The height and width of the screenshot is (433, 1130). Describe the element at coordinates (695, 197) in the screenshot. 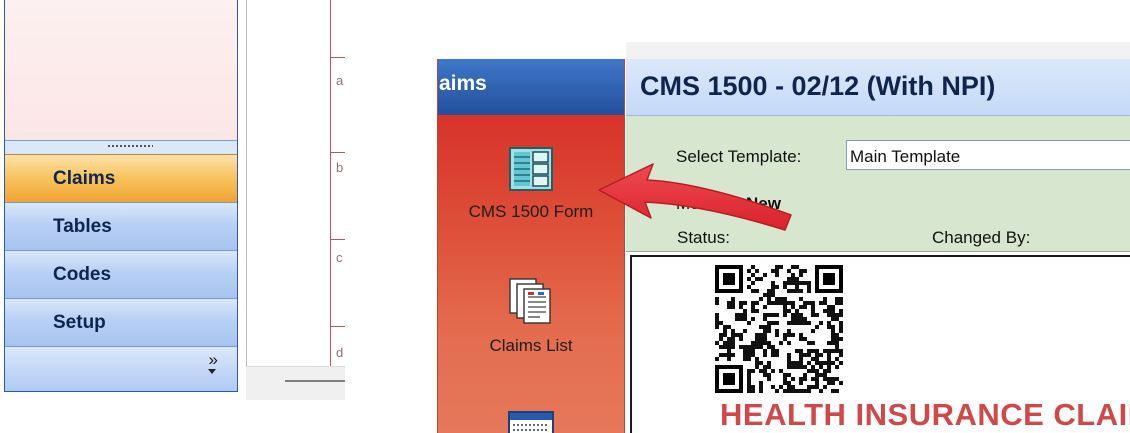

I see `annotation-arrow-icon` at that location.